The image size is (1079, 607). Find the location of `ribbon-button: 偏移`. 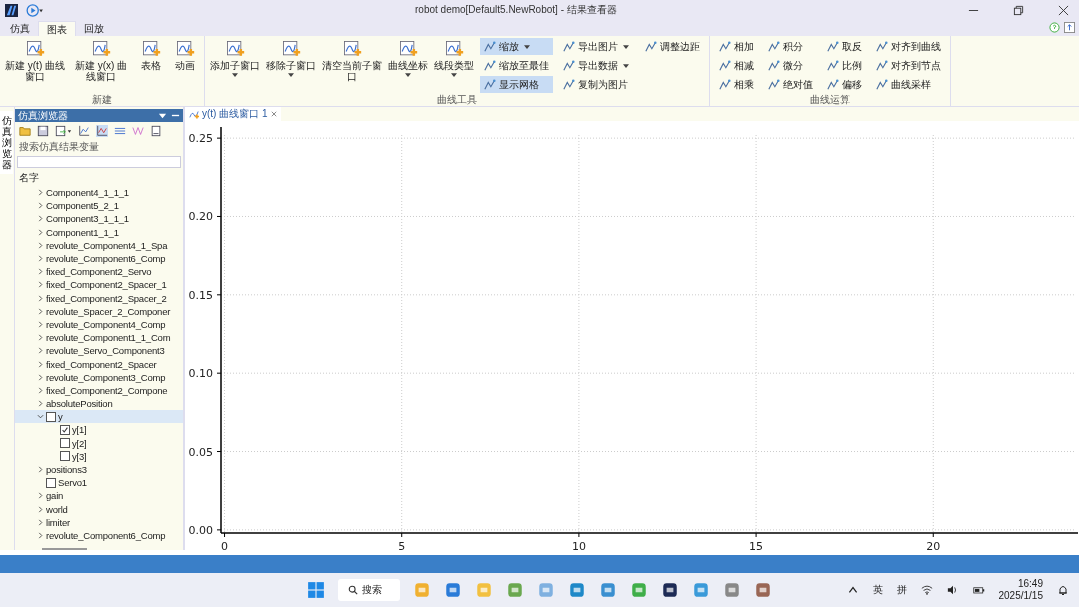

ribbon-button: 偏移 is located at coordinates (844, 84).